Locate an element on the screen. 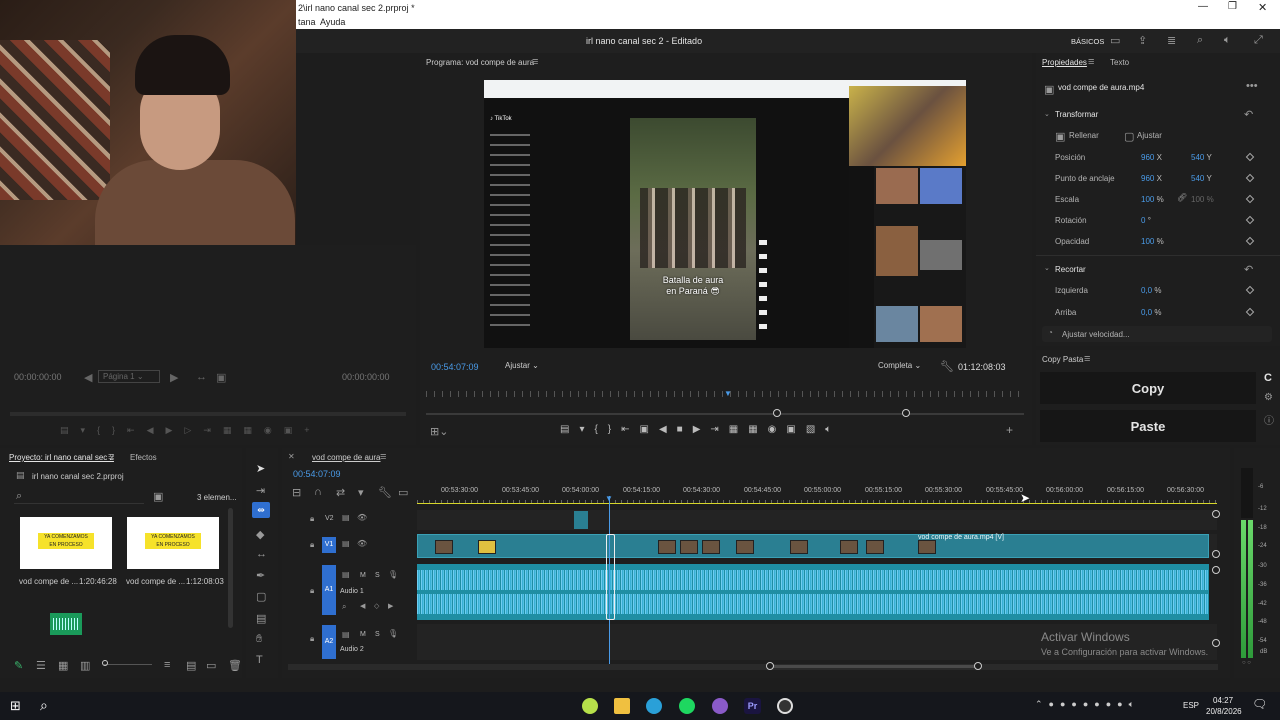  track-label-v1: V1 is located at coordinates (329, 545).